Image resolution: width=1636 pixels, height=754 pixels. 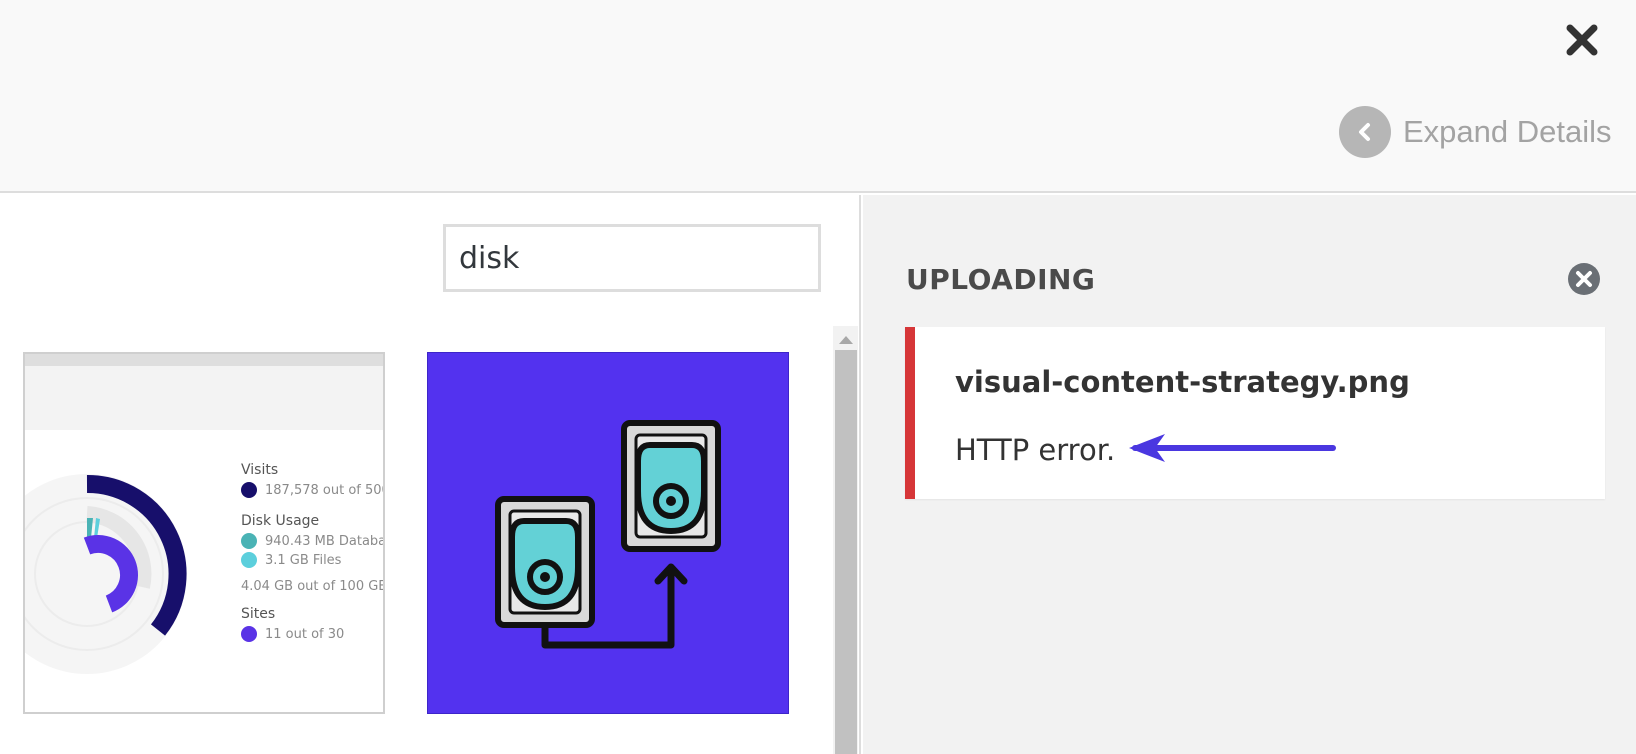 What do you see at coordinates (204, 360) in the screenshot?
I see `thumbnail-topbar` at bounding box center [204, 360].